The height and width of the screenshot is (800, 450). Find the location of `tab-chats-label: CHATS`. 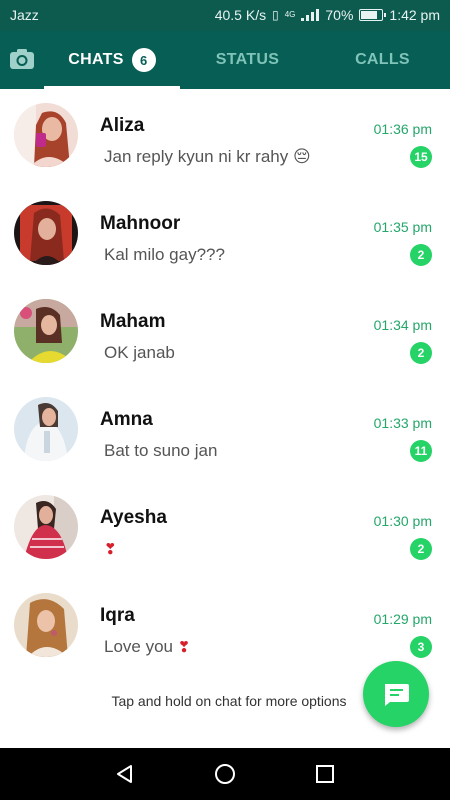

tab-chats-label: CHATS is located at coordinates (96, 59).